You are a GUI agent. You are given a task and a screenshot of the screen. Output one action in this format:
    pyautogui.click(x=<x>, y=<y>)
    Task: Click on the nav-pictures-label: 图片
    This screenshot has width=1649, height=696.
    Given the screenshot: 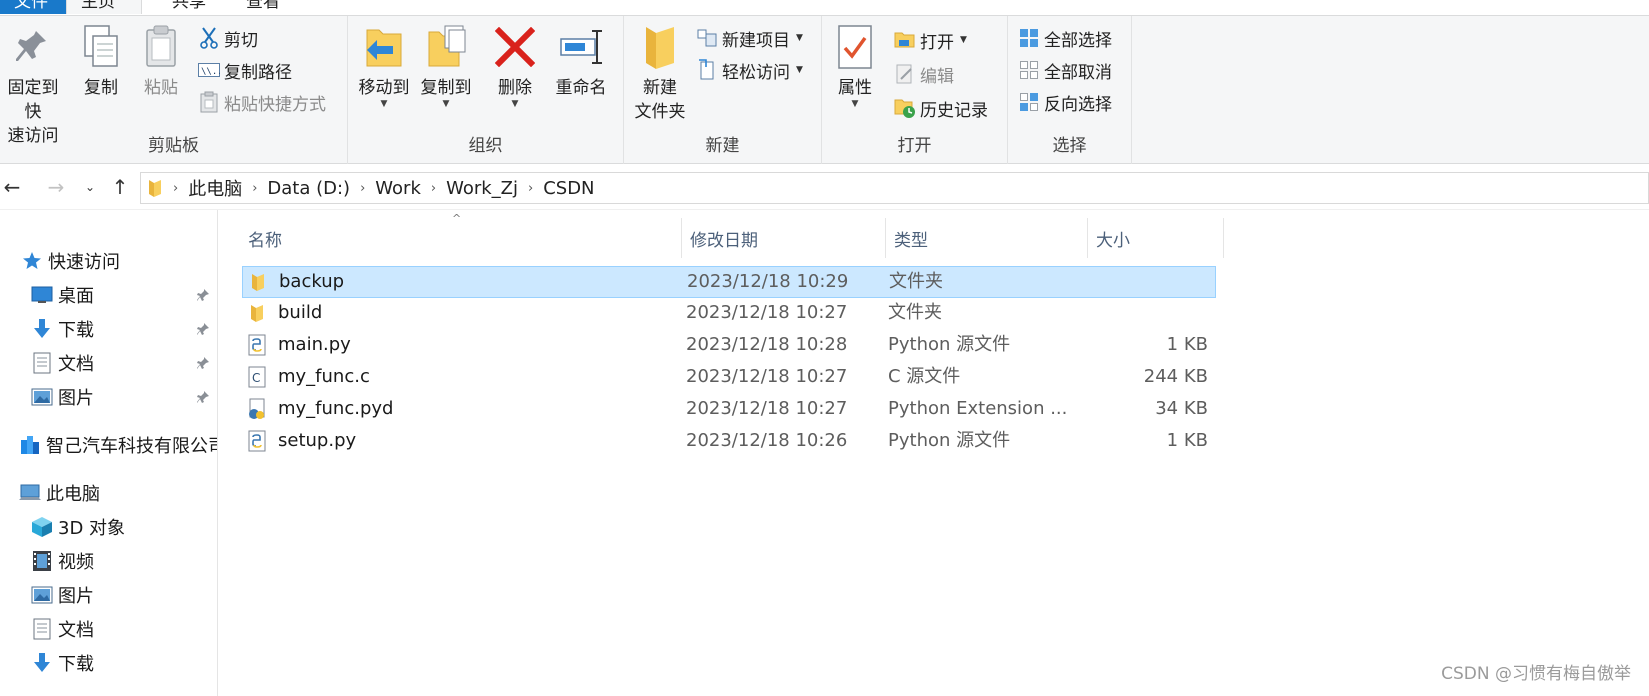 What is the action you would take?
    pyautogui.click(x=76, y=398)
    